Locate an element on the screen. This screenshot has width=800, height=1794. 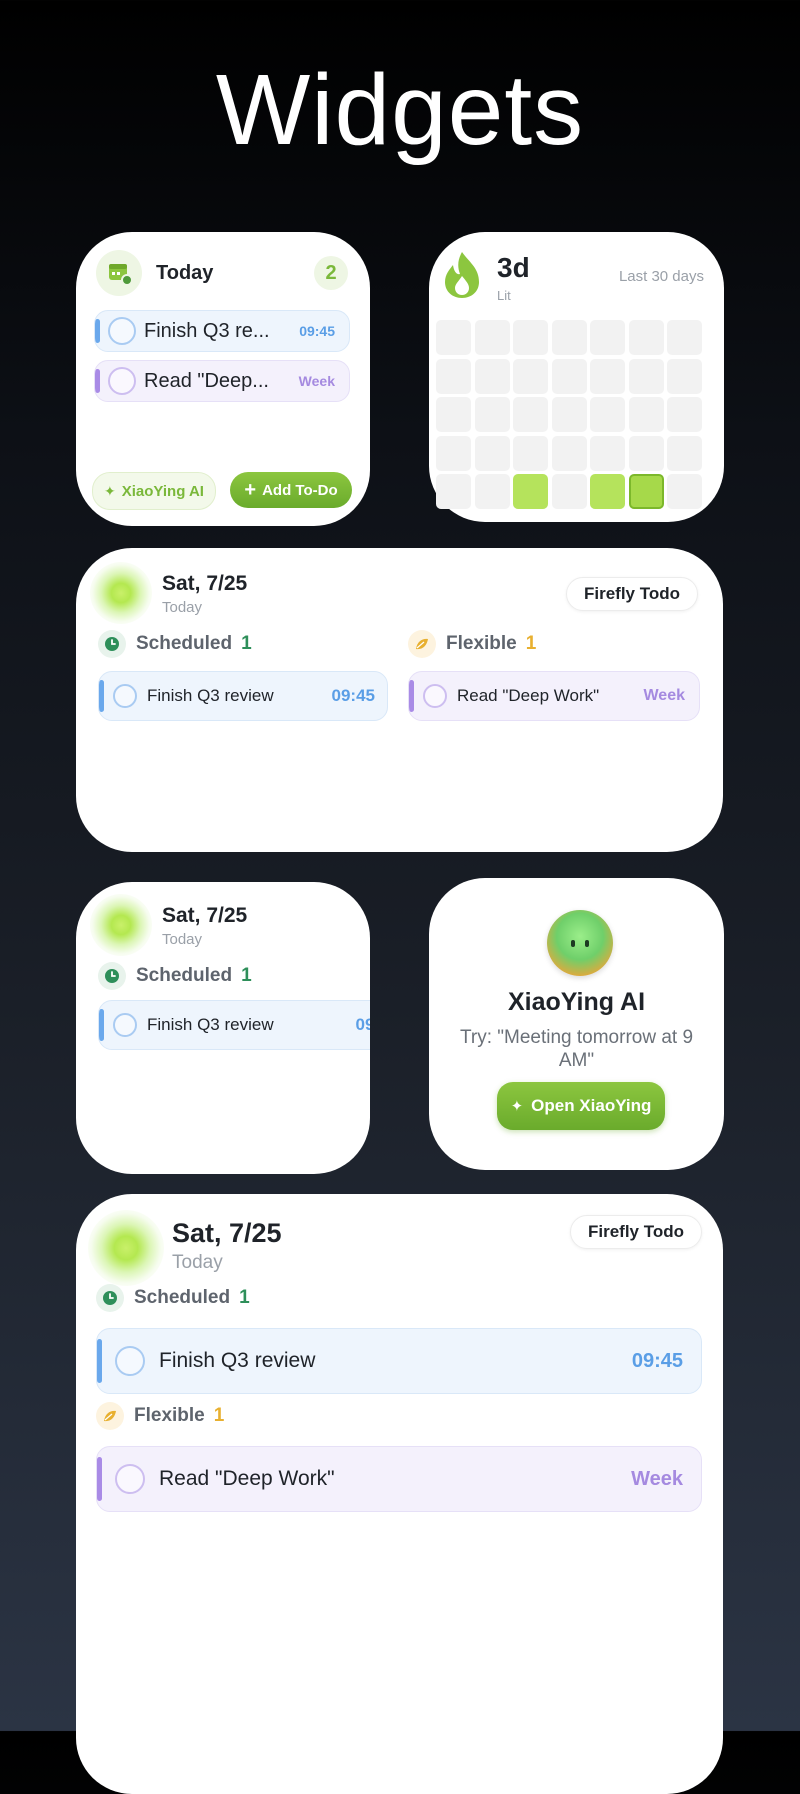
streak-status: Lit is located at coordinates (504, 295).